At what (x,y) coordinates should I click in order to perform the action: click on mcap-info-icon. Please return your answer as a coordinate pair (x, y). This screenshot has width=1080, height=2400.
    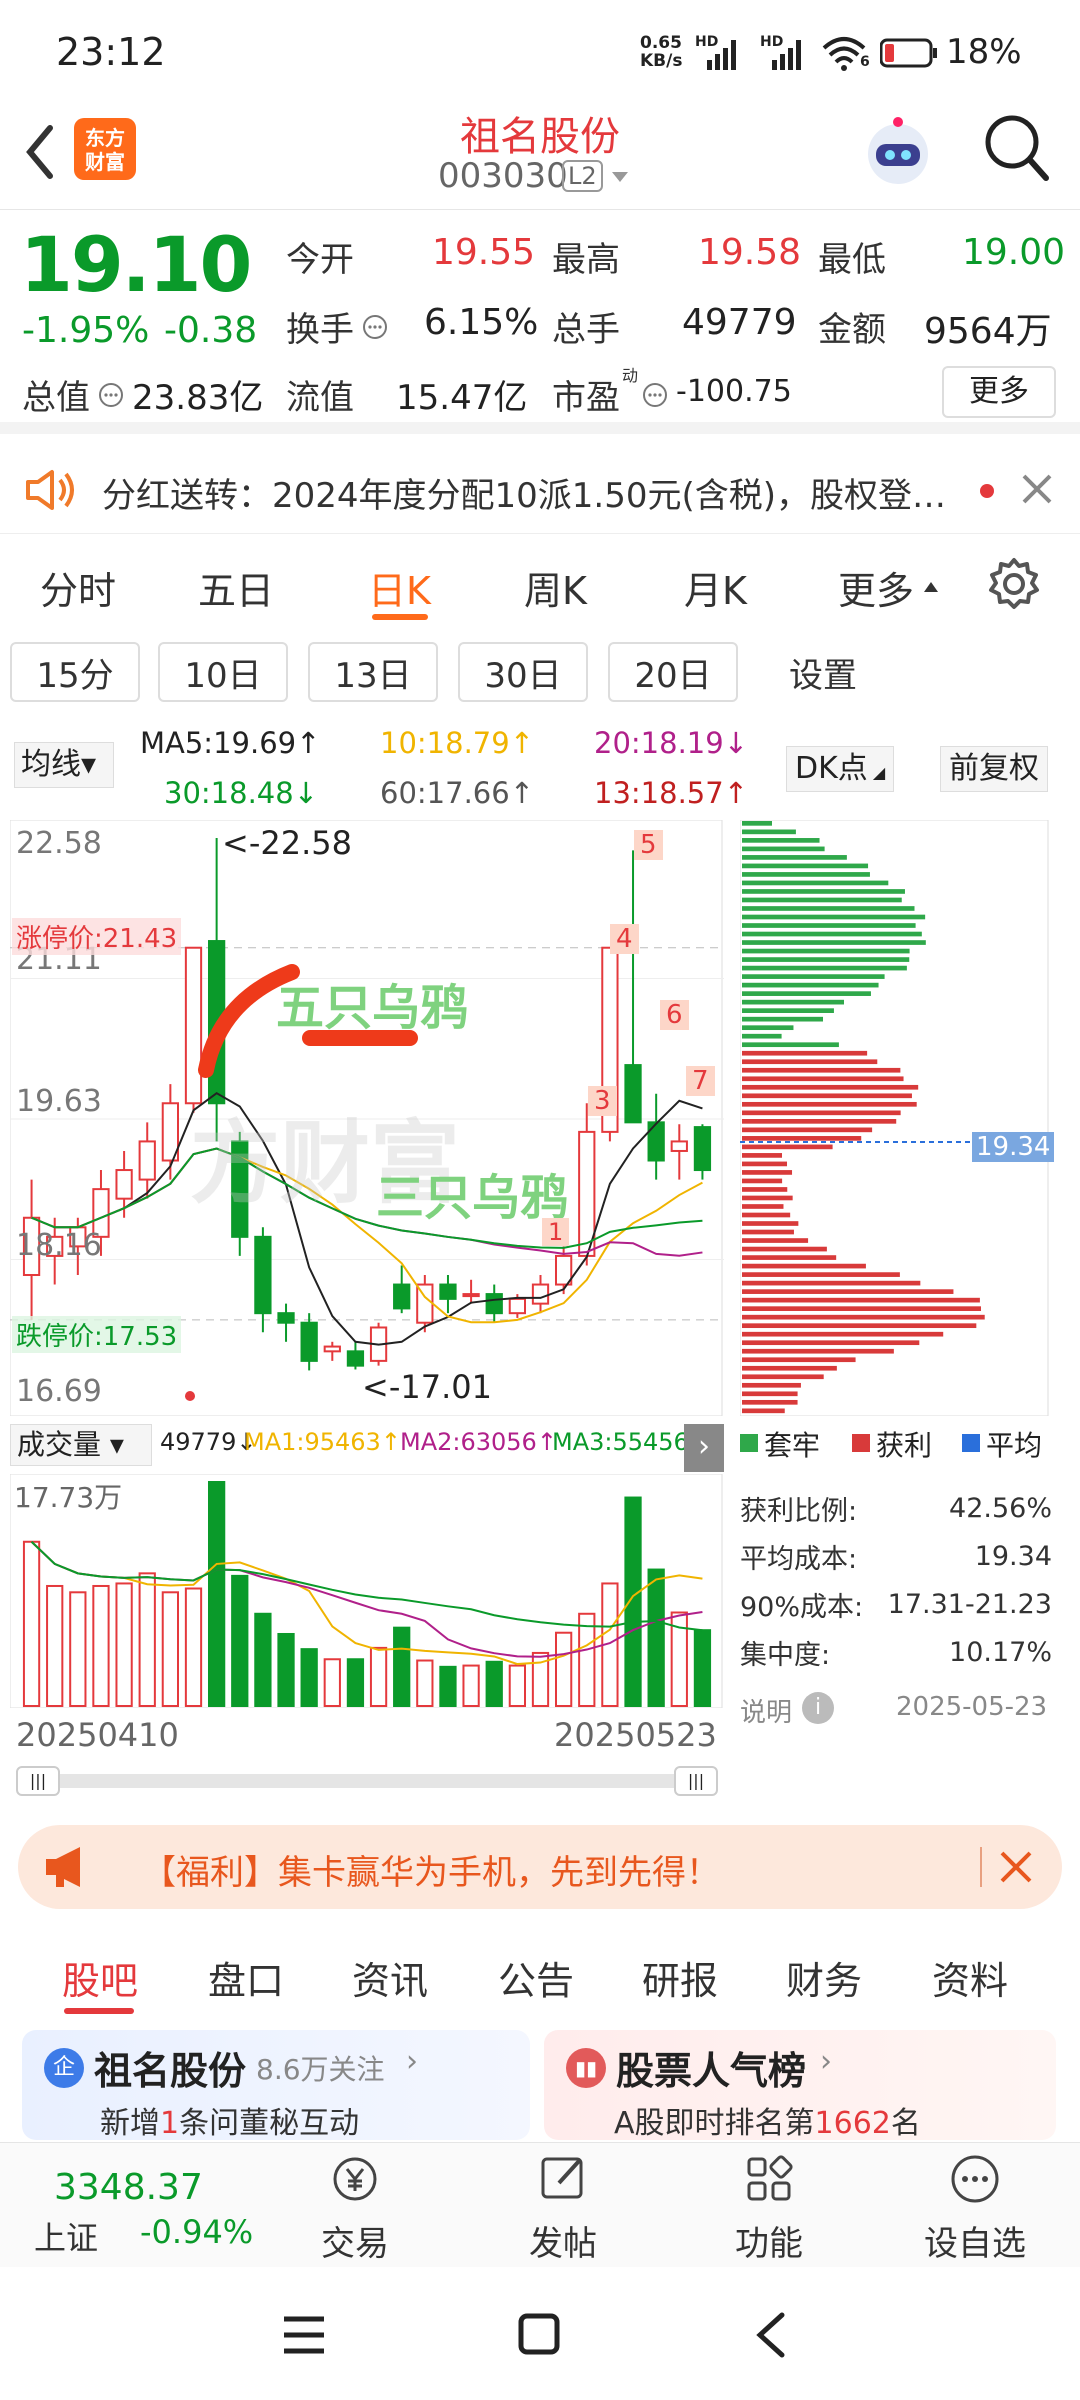
    Looking at the image, I should click on (111, 395).